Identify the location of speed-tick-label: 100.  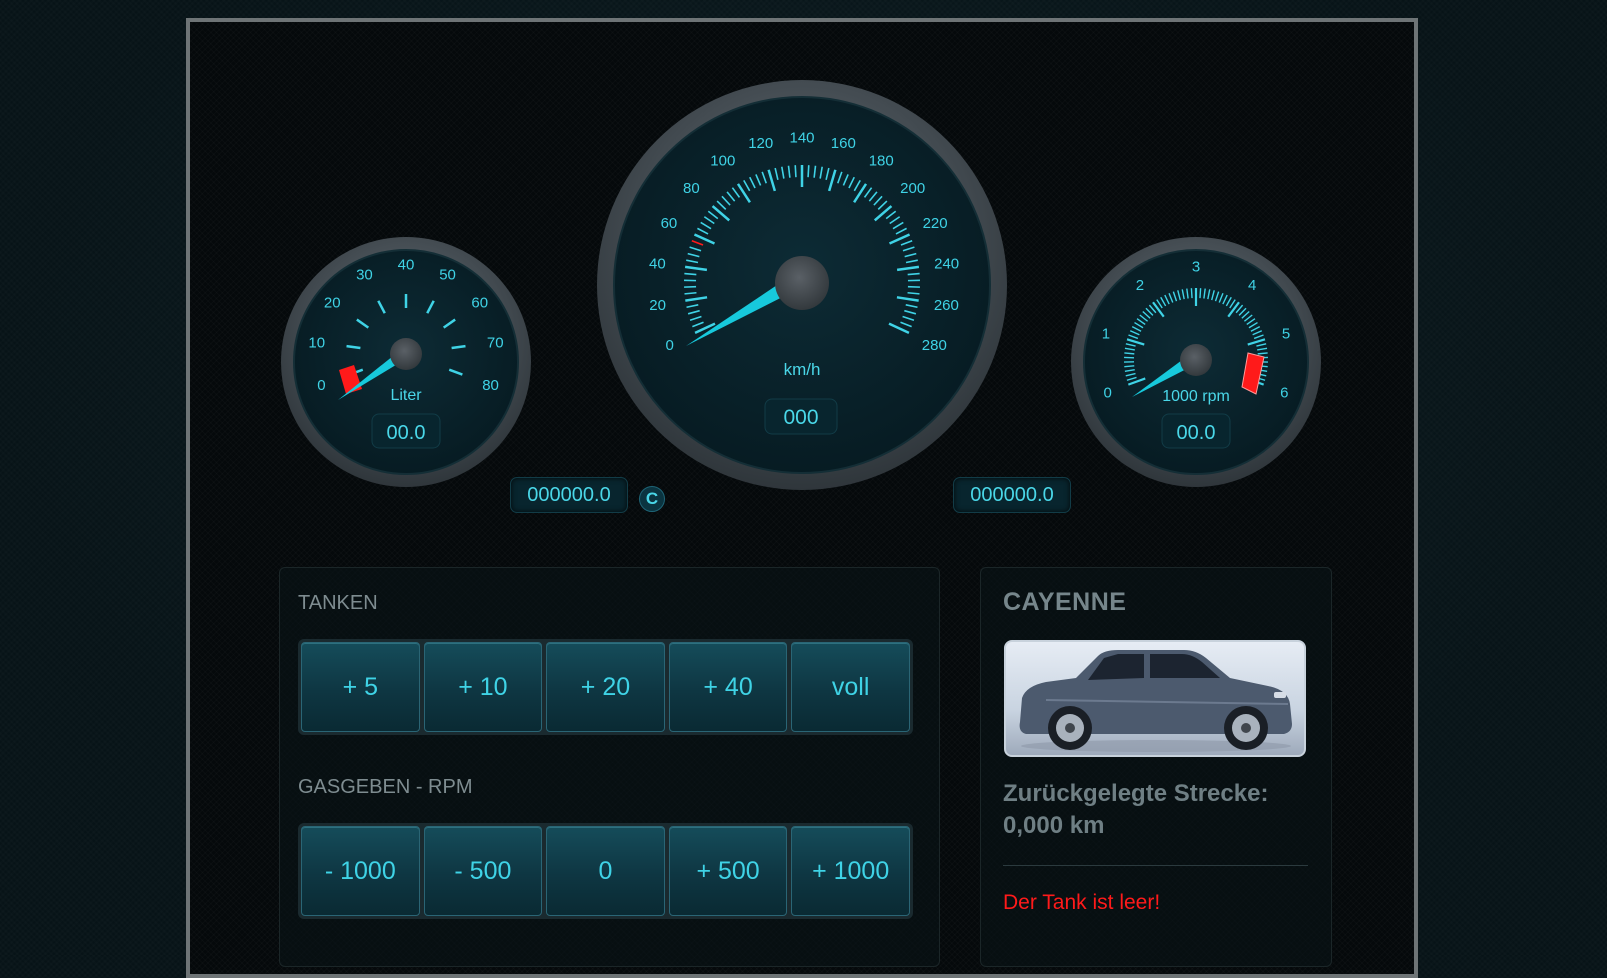
(722, 161).